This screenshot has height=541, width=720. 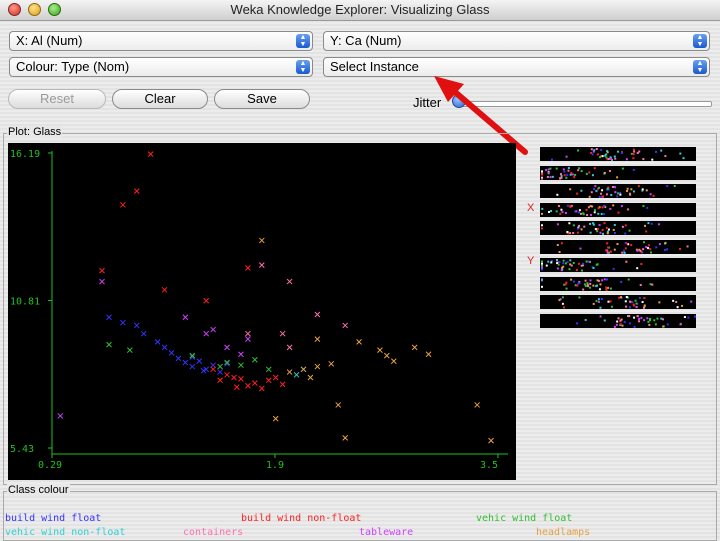 What do you see at coordinates (213, 532) in the screenshot?
I see `class-legend-item: containers` at bounding box center [213, 532].